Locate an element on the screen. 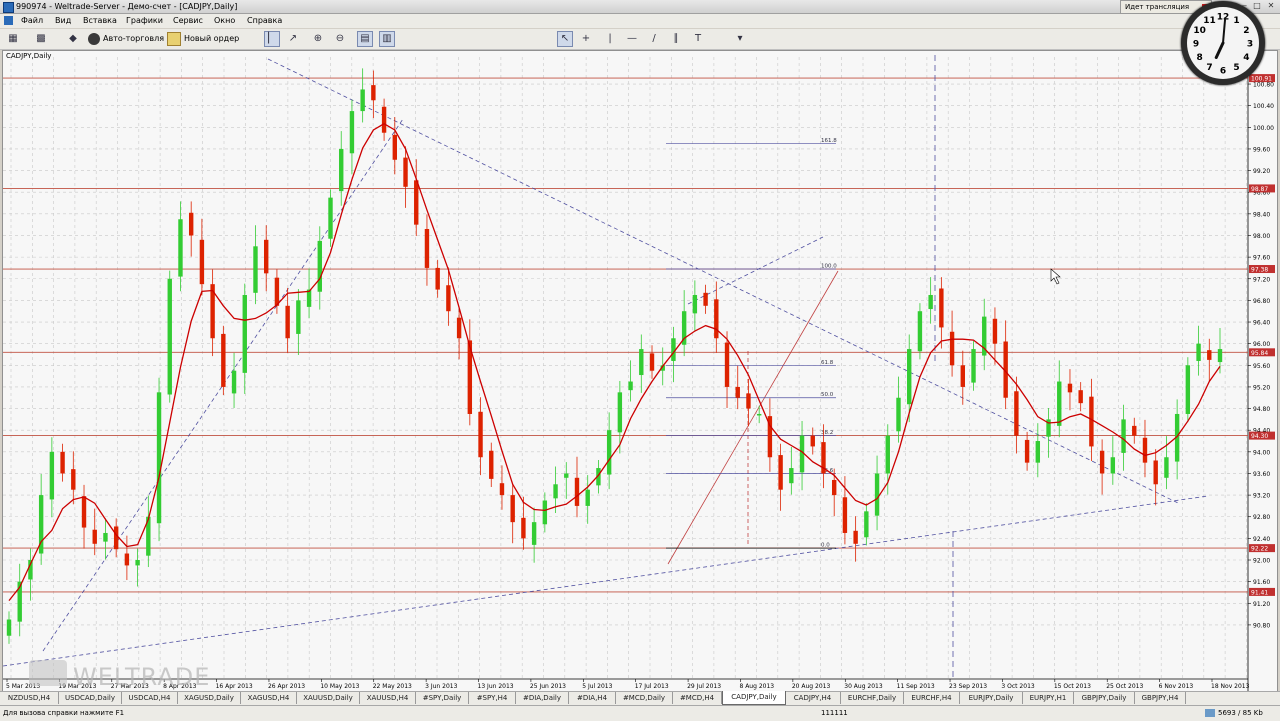 This screenshot has width=1280, height=721. new-chart-icon: ▦ is located at coordinates (13, 39).